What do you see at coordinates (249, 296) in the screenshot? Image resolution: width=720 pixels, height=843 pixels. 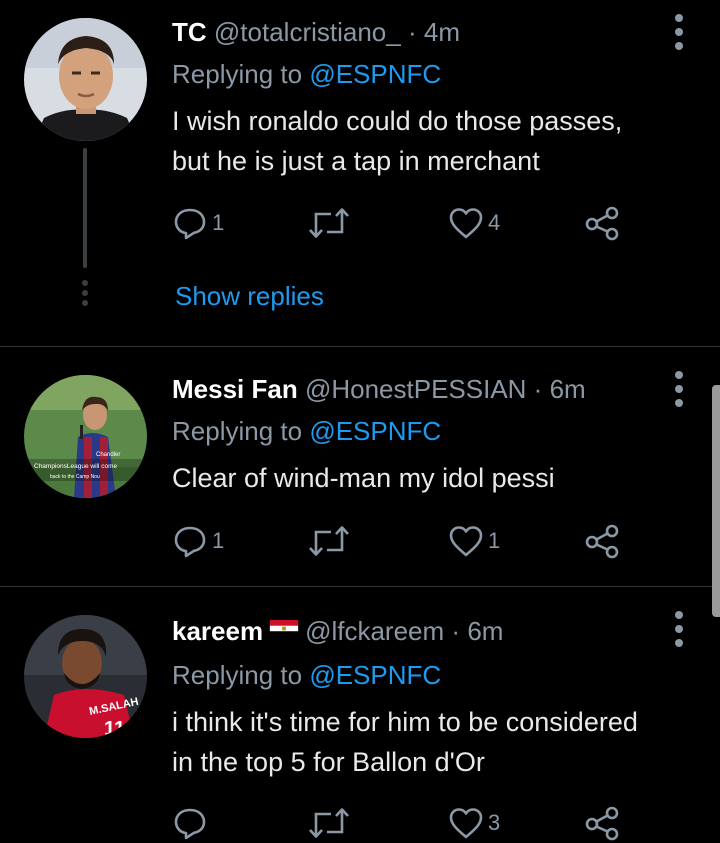 I see `show-replies-link: Show replies` at bounding box center [249, 296].